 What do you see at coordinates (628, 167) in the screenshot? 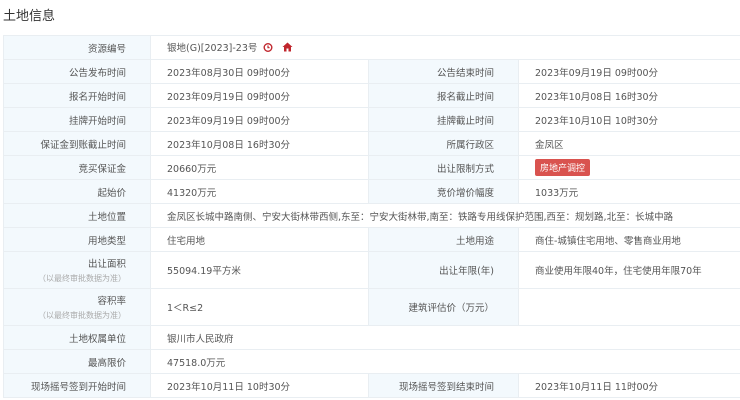
I see `row-value: 房地产调控` at bounding box center [628, 167].